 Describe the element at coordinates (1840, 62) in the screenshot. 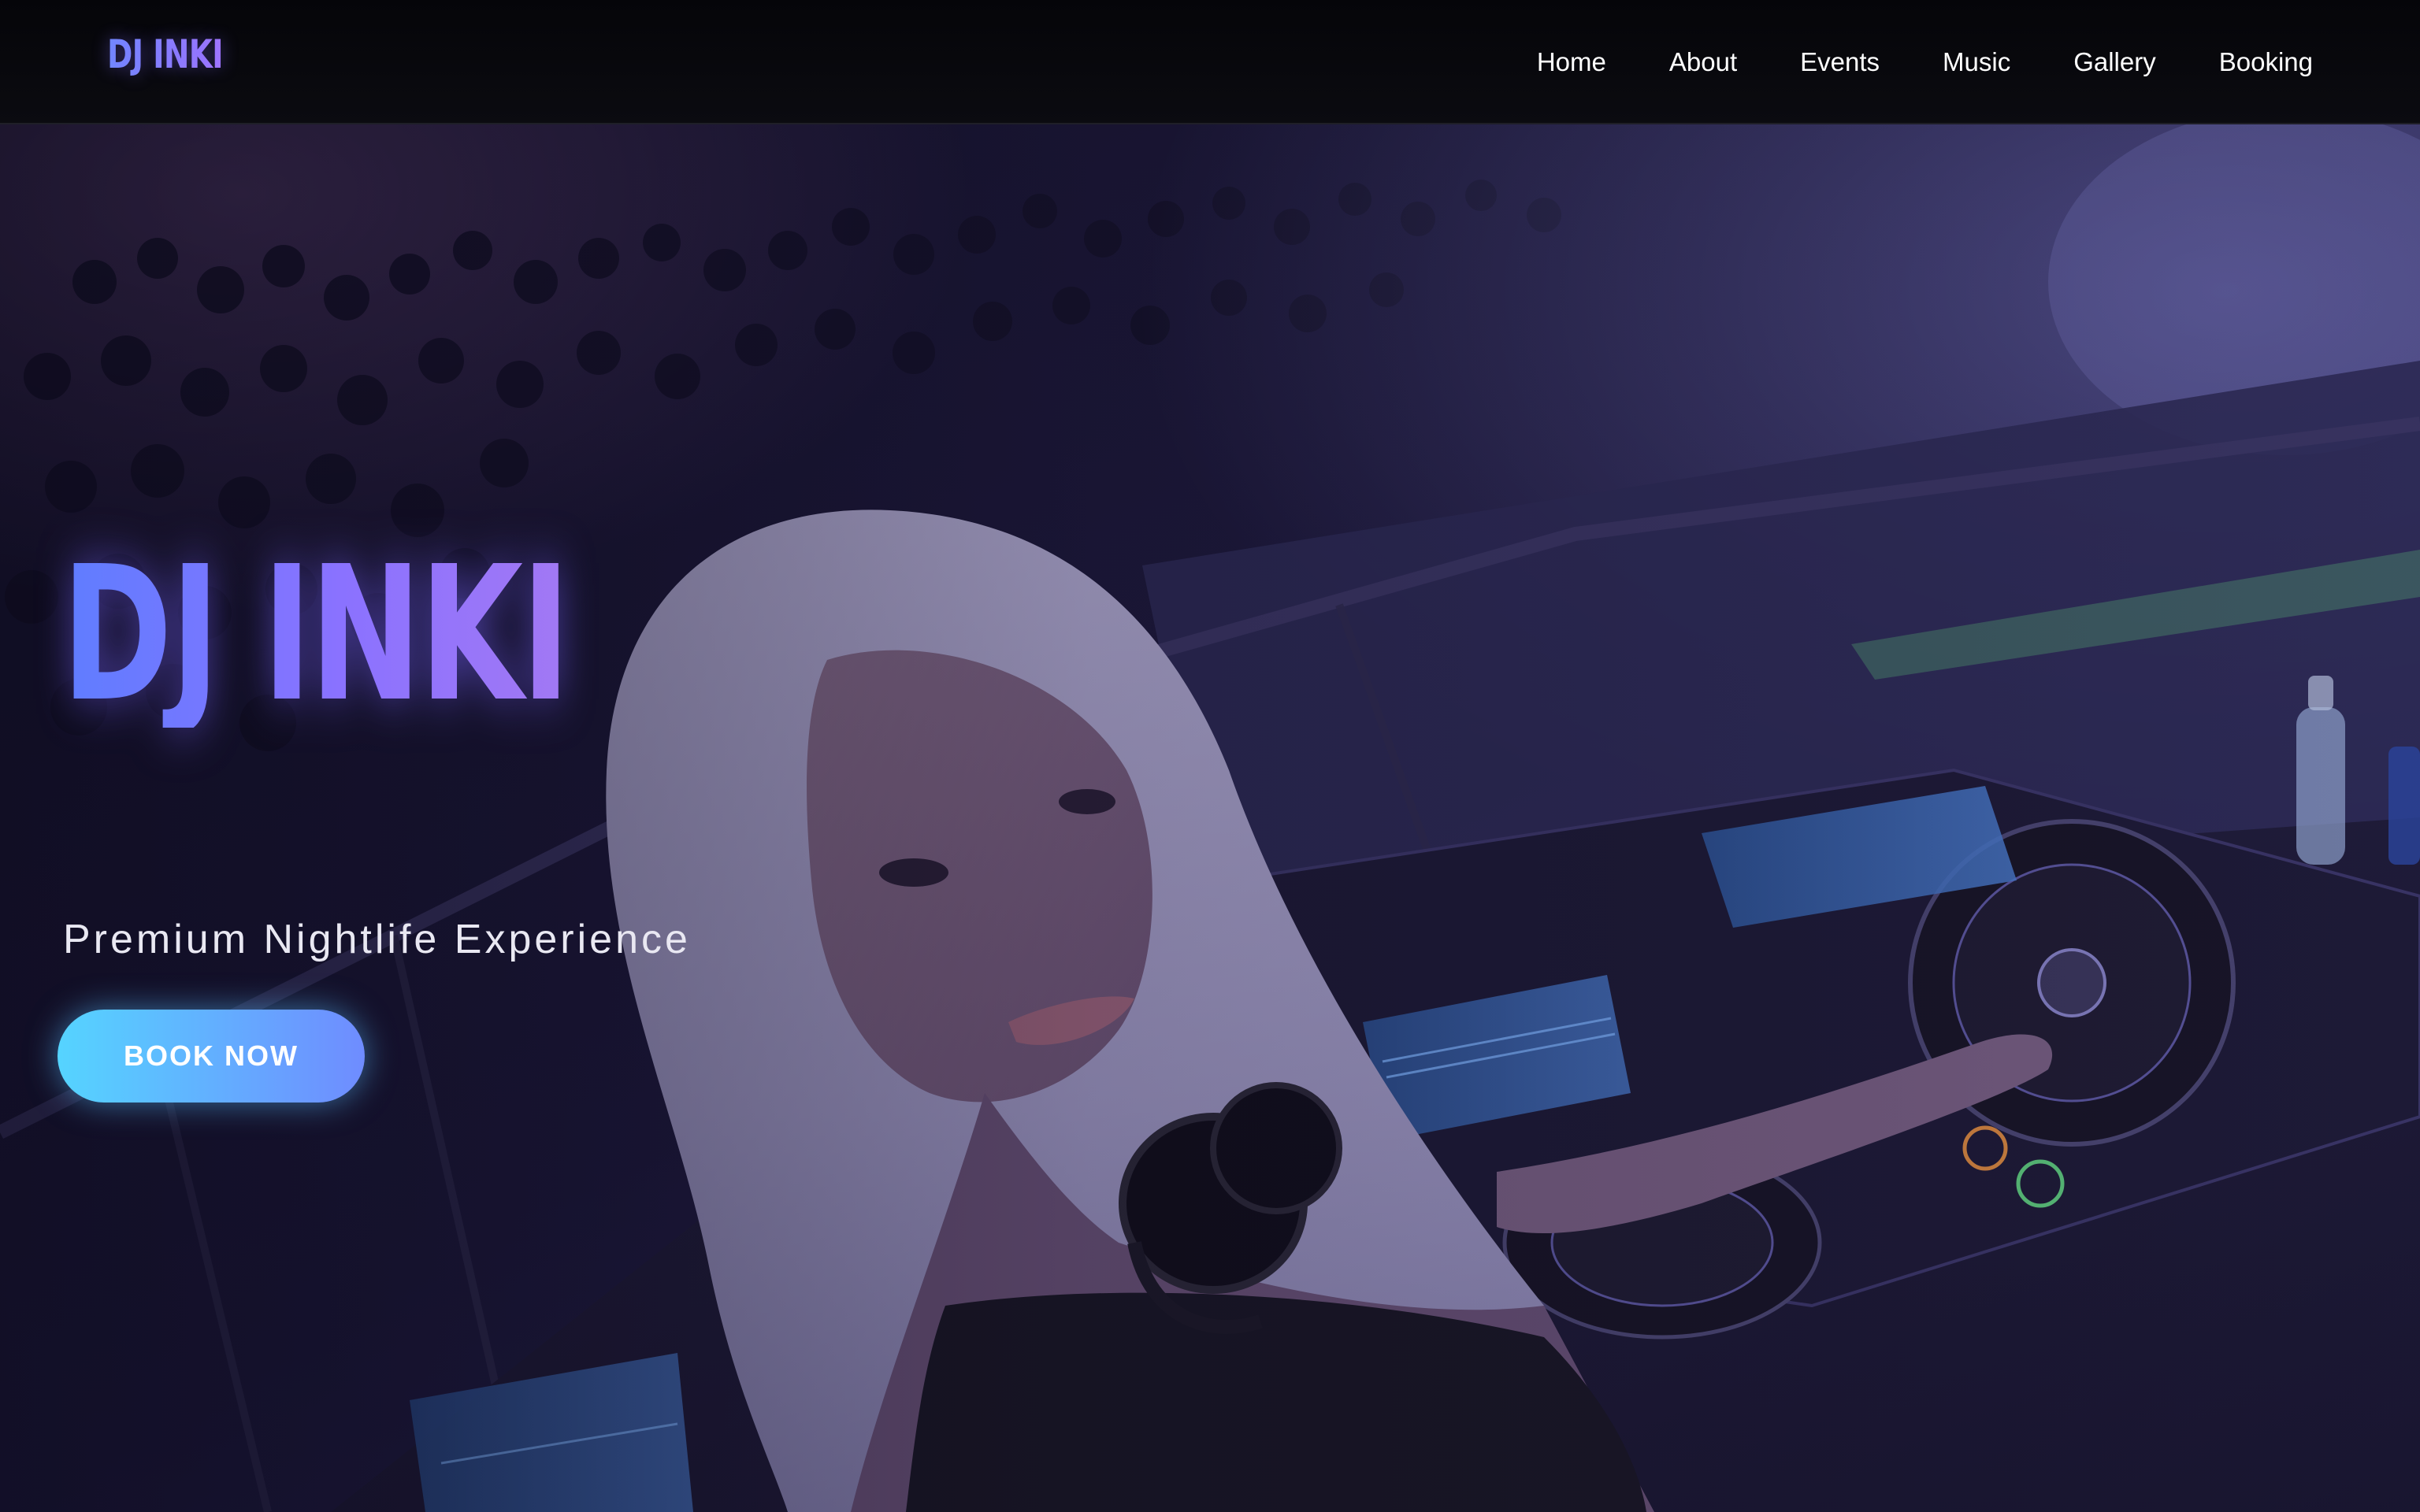

I see `nav-link-events: Events` at that location.